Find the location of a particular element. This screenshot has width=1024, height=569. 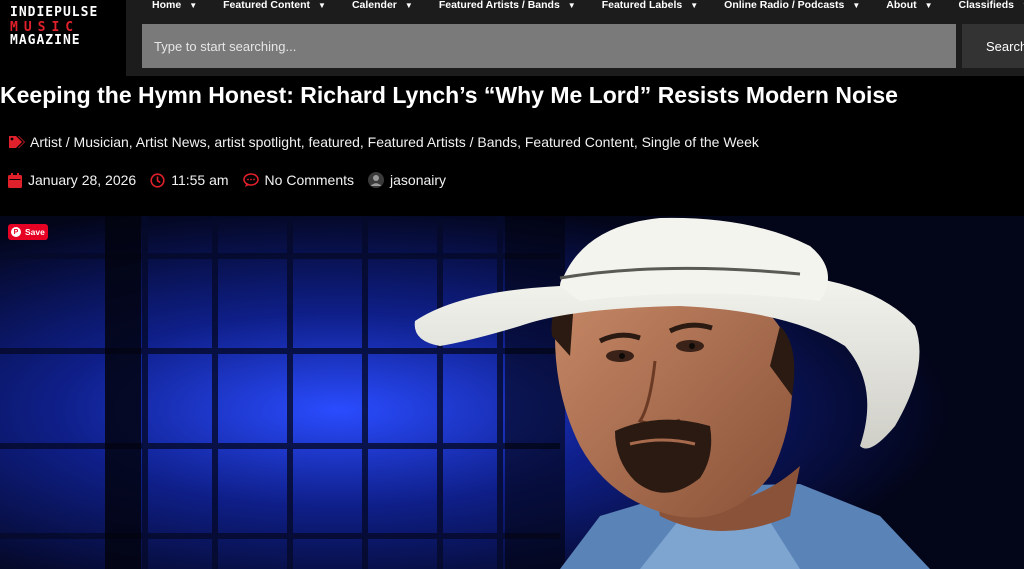

meta-comments: No Comments is located at coordinates (298, 180).